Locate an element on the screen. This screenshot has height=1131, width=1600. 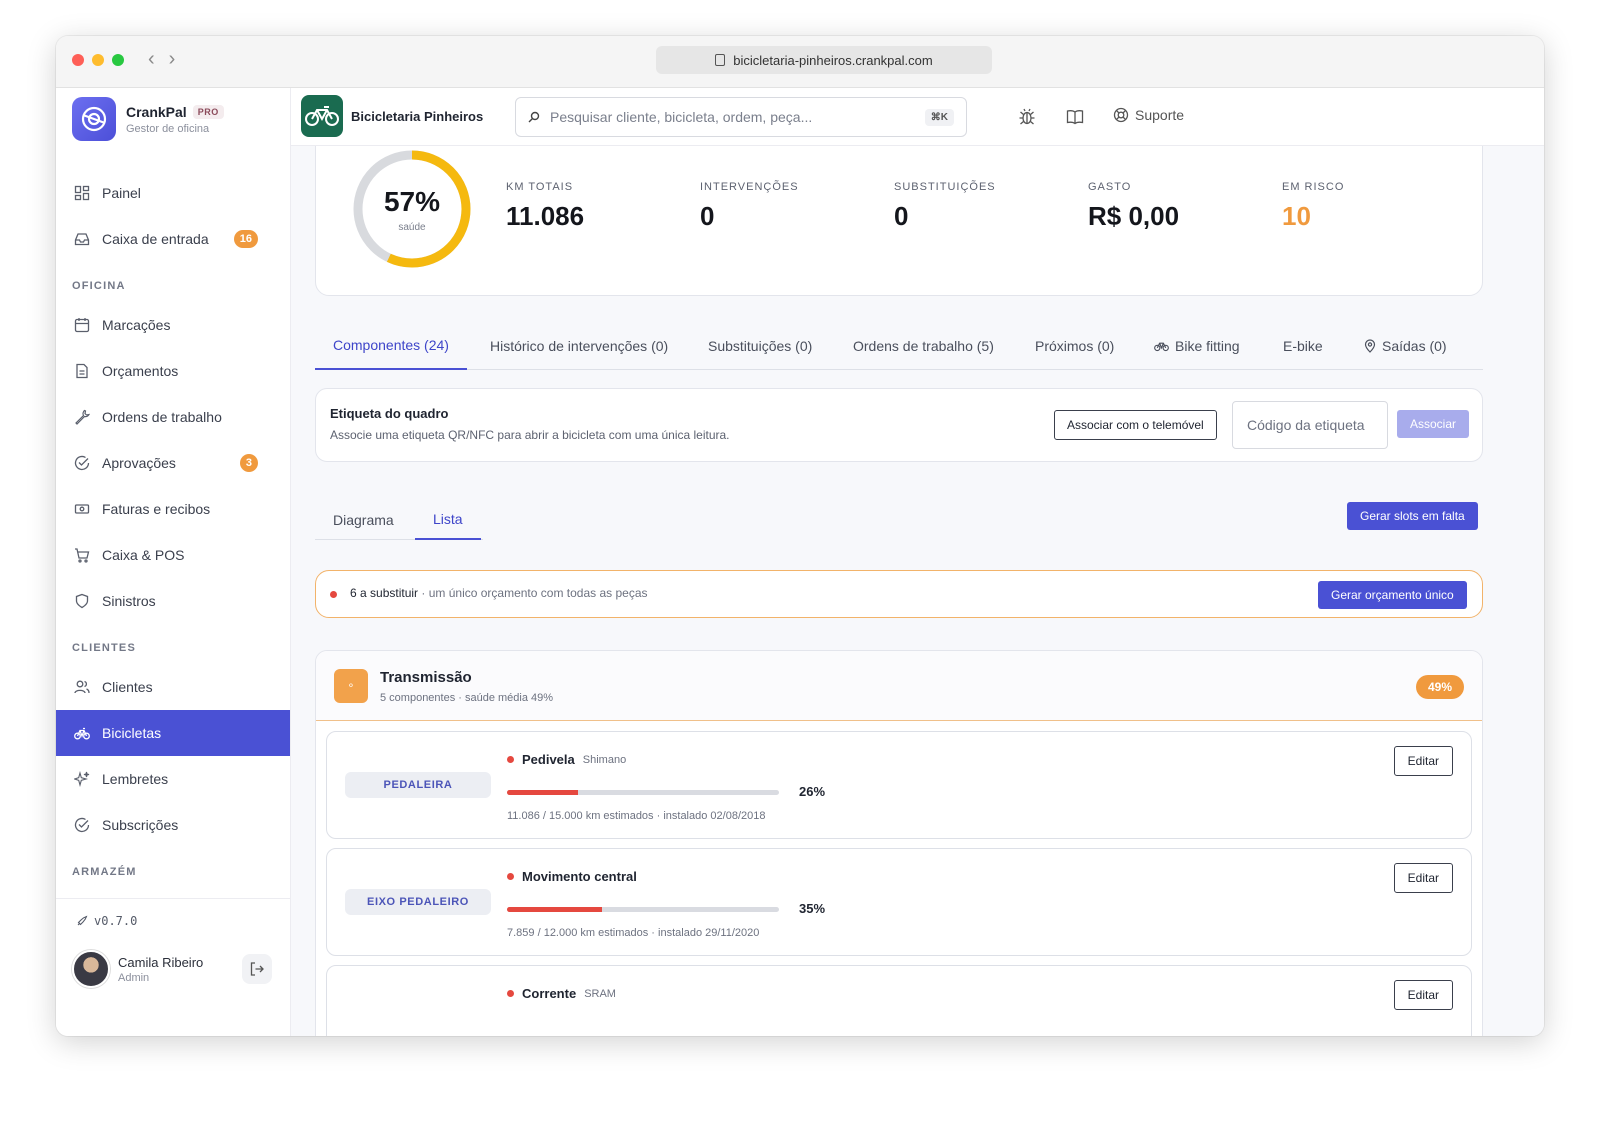
sidebar-item-orcamentos: Orçamentos is located at coordinates (173, 371).